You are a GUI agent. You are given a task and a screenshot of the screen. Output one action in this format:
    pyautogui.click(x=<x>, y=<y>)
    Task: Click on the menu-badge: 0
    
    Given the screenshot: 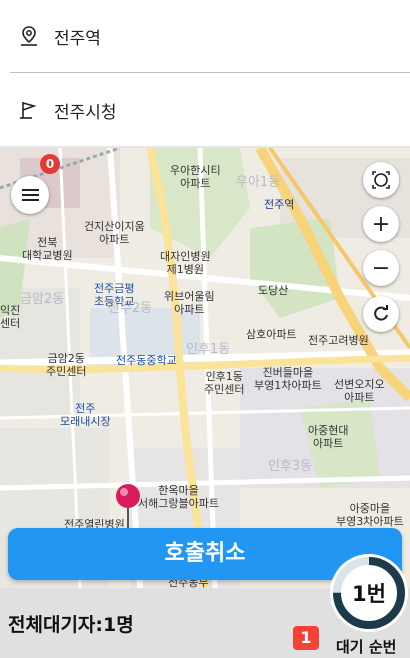 What is the action you would take?
    pyautogui.click(x=50, y=164)
    